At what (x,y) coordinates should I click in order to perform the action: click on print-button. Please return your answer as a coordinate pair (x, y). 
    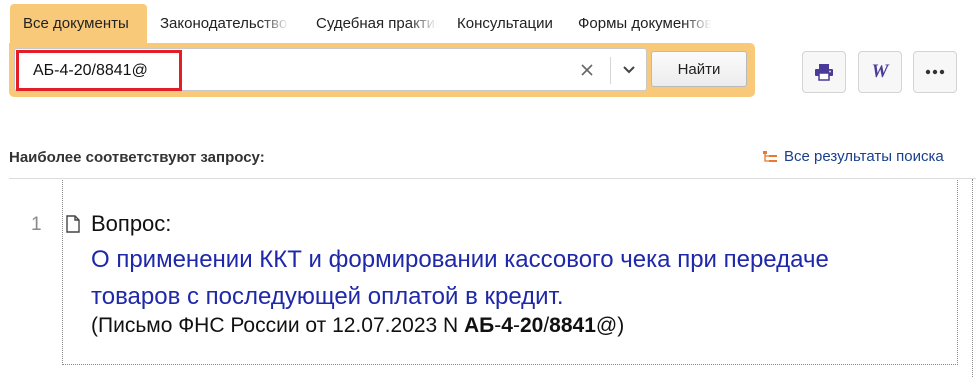
    Looking at the image, I should click on (824, 72).